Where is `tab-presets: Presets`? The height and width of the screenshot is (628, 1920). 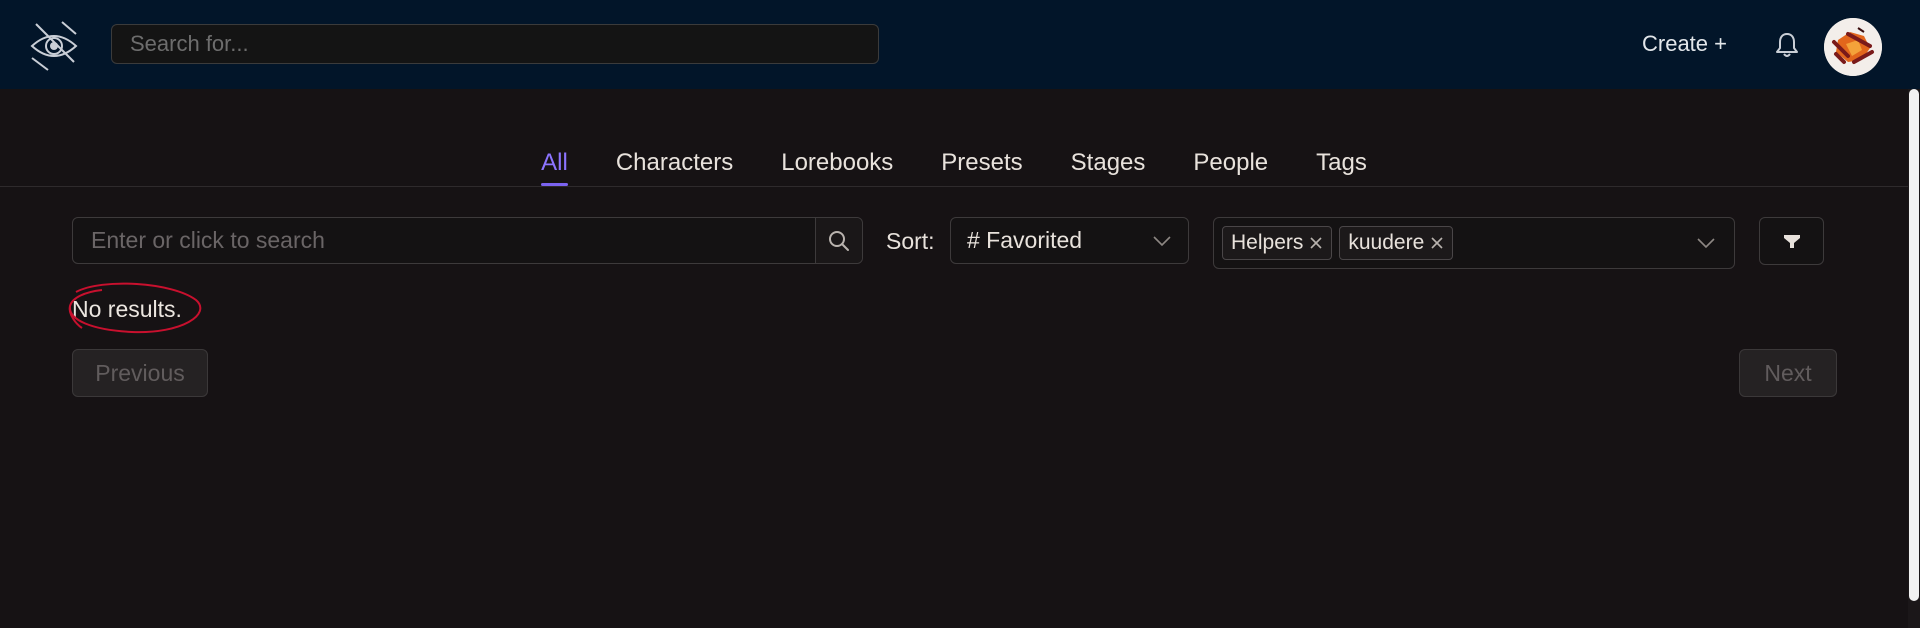 tab-presets: Presets is located at coordinates (981, 158).